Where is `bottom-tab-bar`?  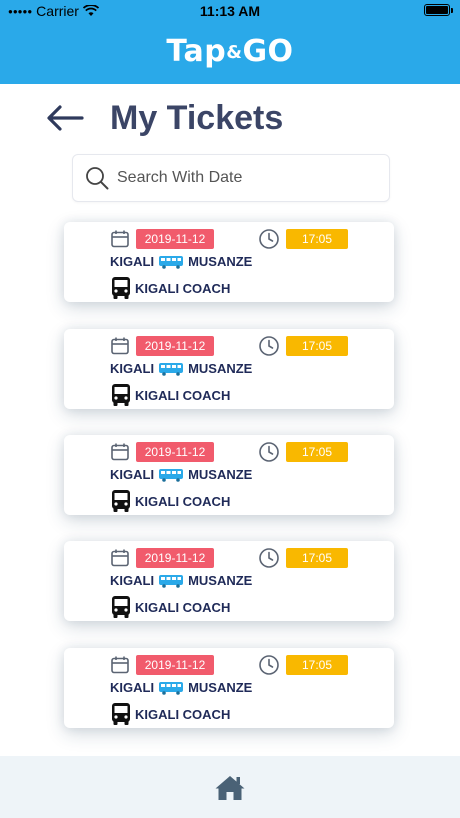
bottom-tab-bar is located at coordinates (230, 787).